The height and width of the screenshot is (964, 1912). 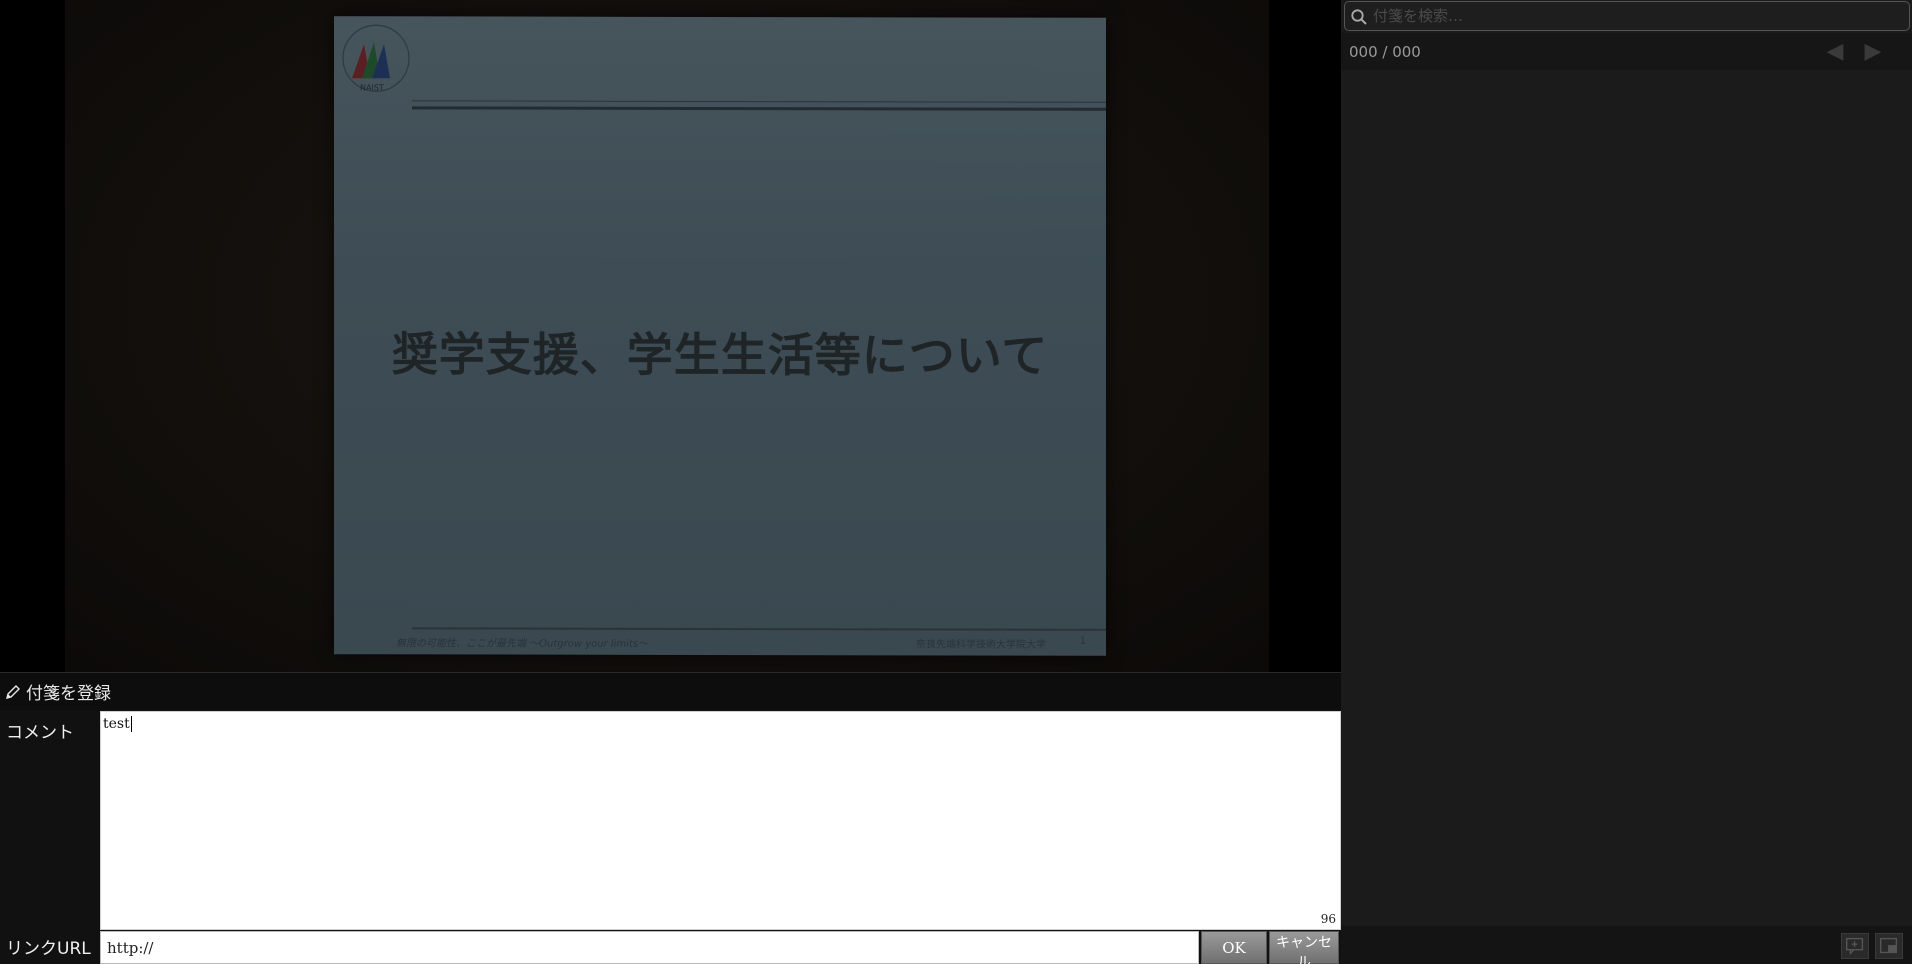 What do you see at coordinates (68, 694) in the screenshot?
I see `register-note-label: 付箋を登録` at bounding box center [68, 694].